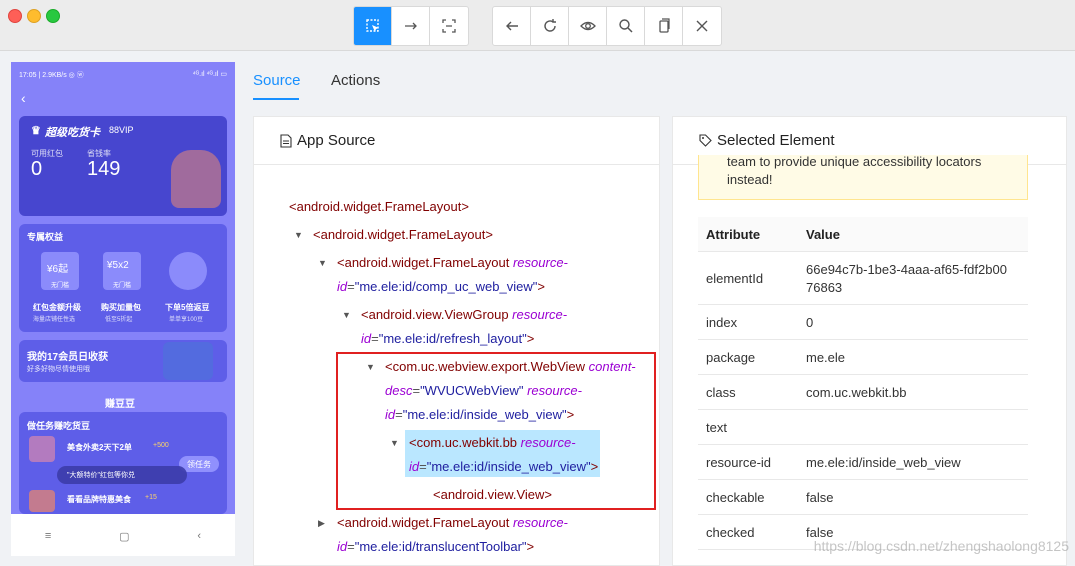  I want to click on attr-value: 0, so click(810, 322).